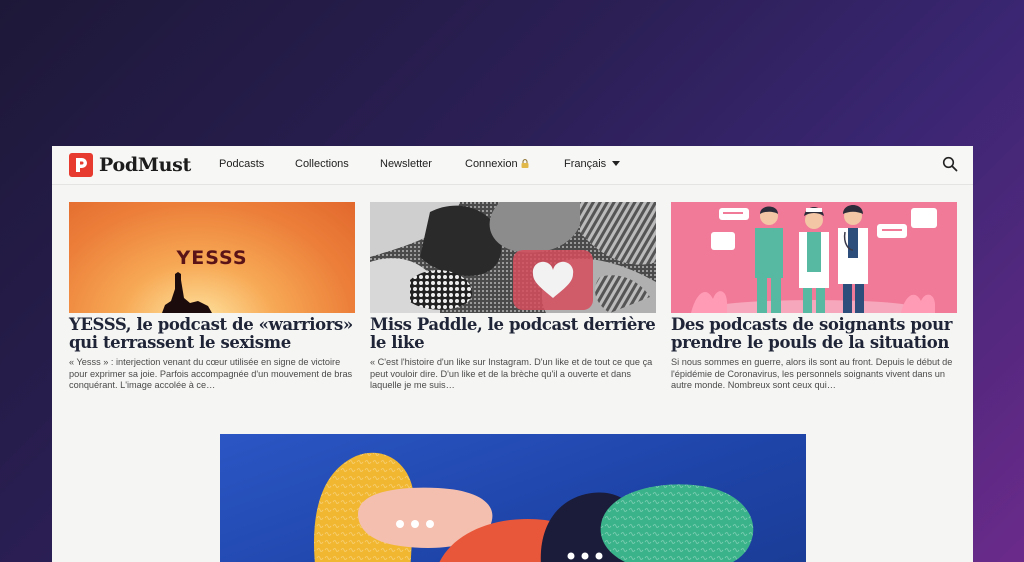  I want to click on featured-banner-image, so click(513, 498).